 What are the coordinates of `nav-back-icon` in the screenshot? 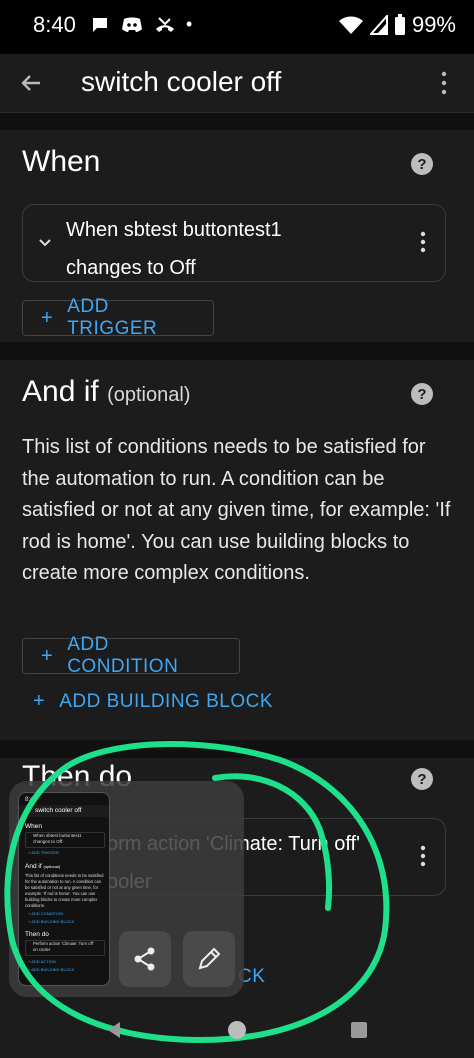 It's located at (114, 1030).